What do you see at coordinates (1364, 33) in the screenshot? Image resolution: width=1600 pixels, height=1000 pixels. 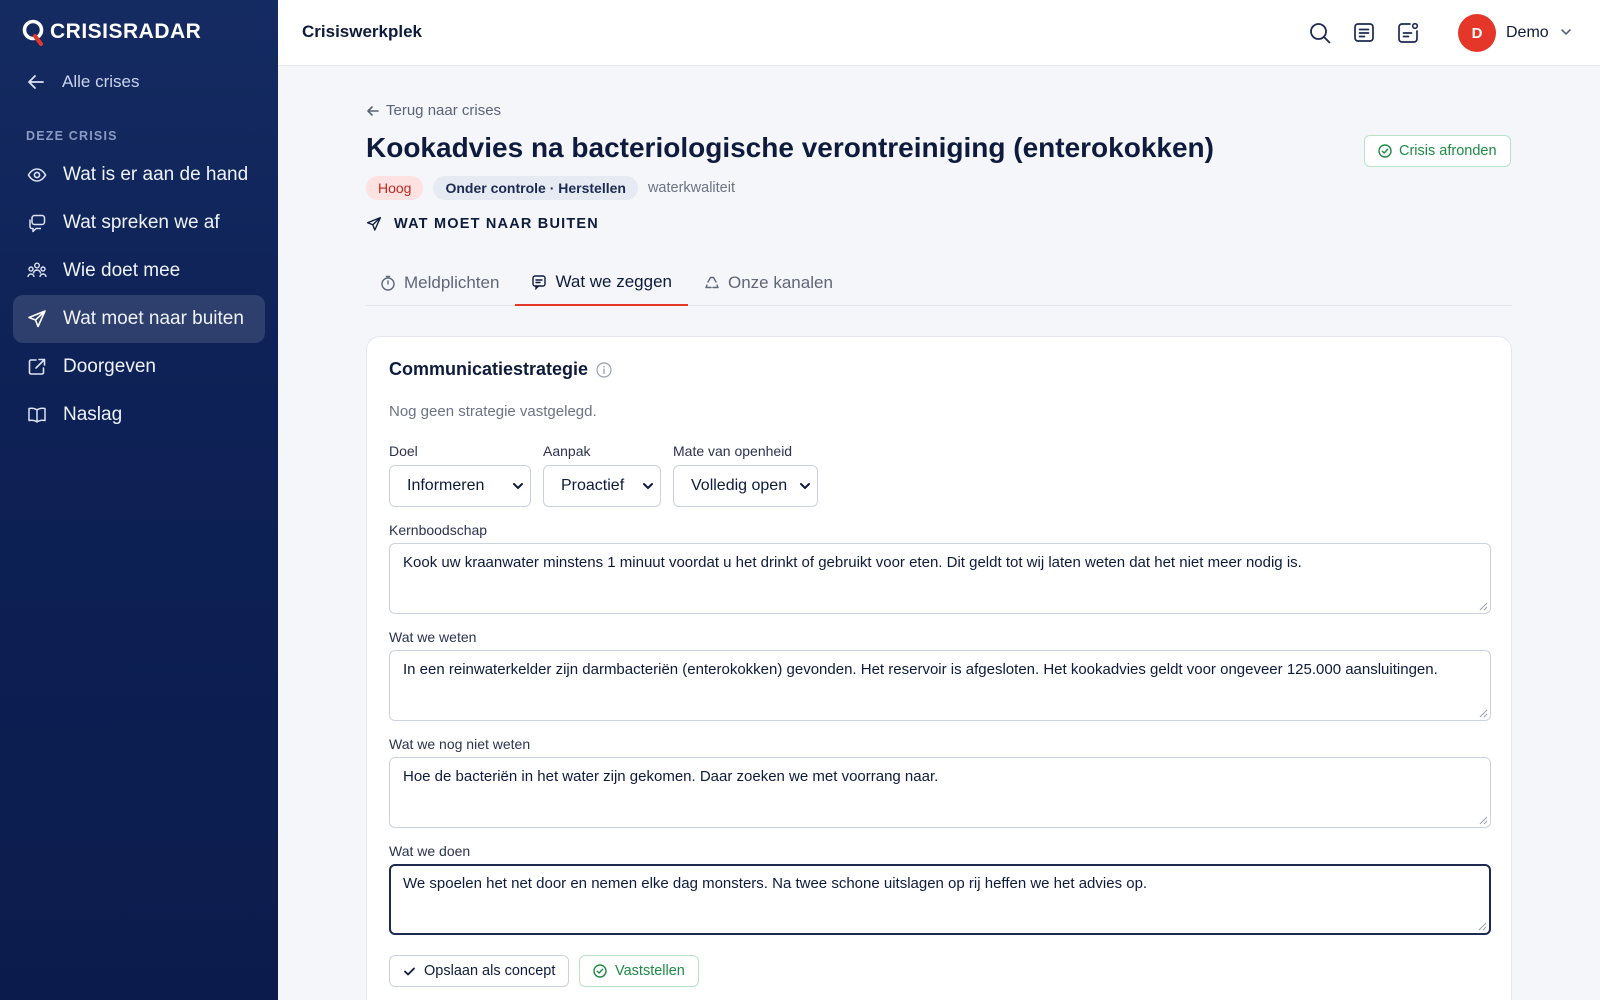 I see `messages-icon` at bounding box center [1364, 33].